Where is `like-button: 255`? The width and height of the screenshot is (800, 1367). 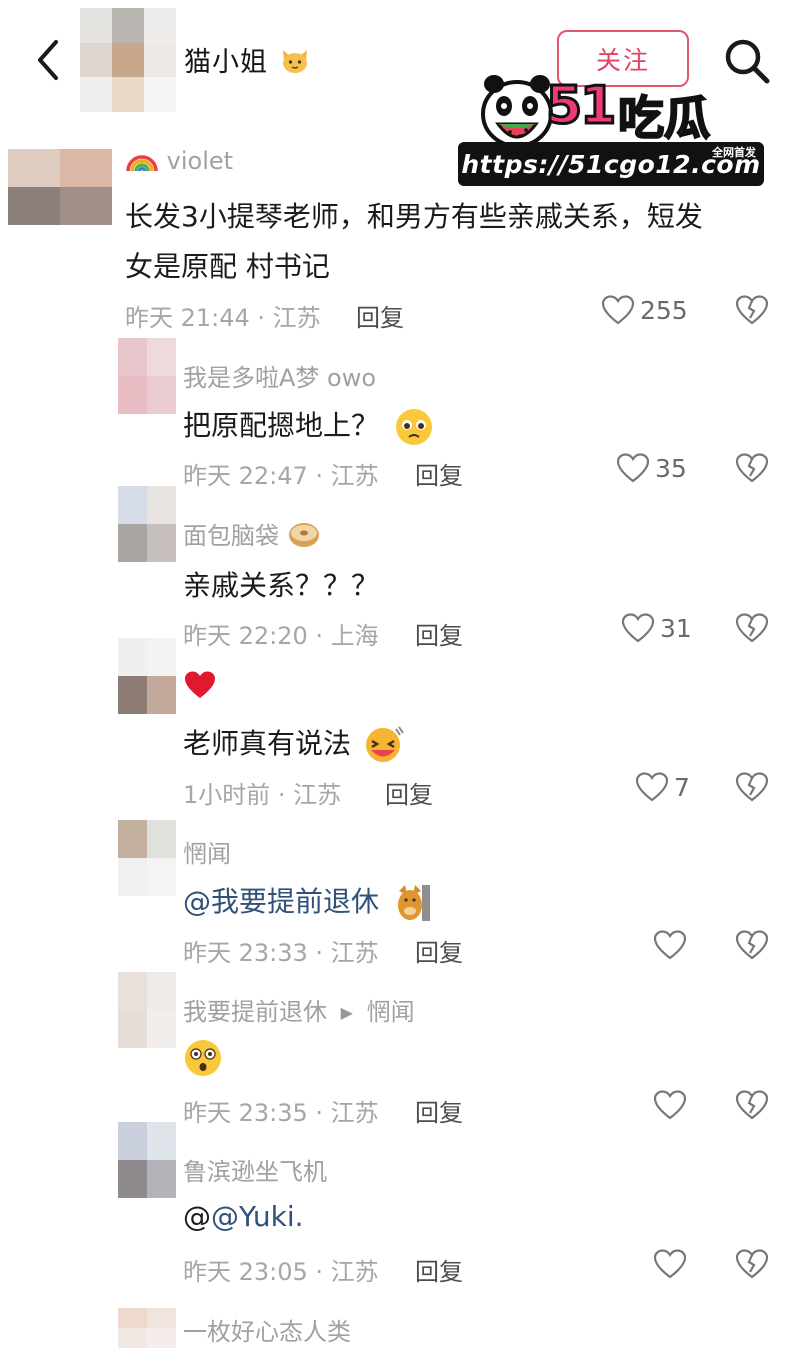
like-button: 255 is located at coordinates (645, 310).